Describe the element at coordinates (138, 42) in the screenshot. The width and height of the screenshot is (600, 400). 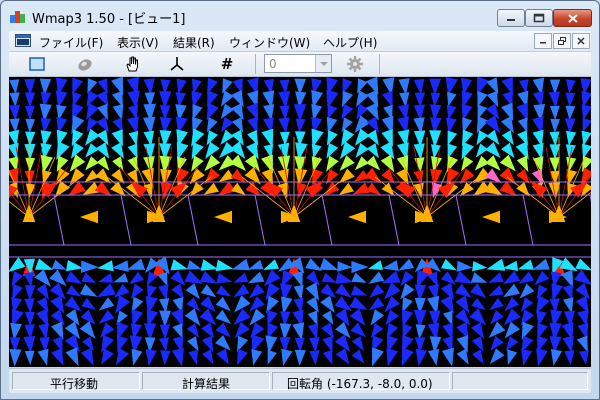
I see `menu-view: 表示(V)` at that location.